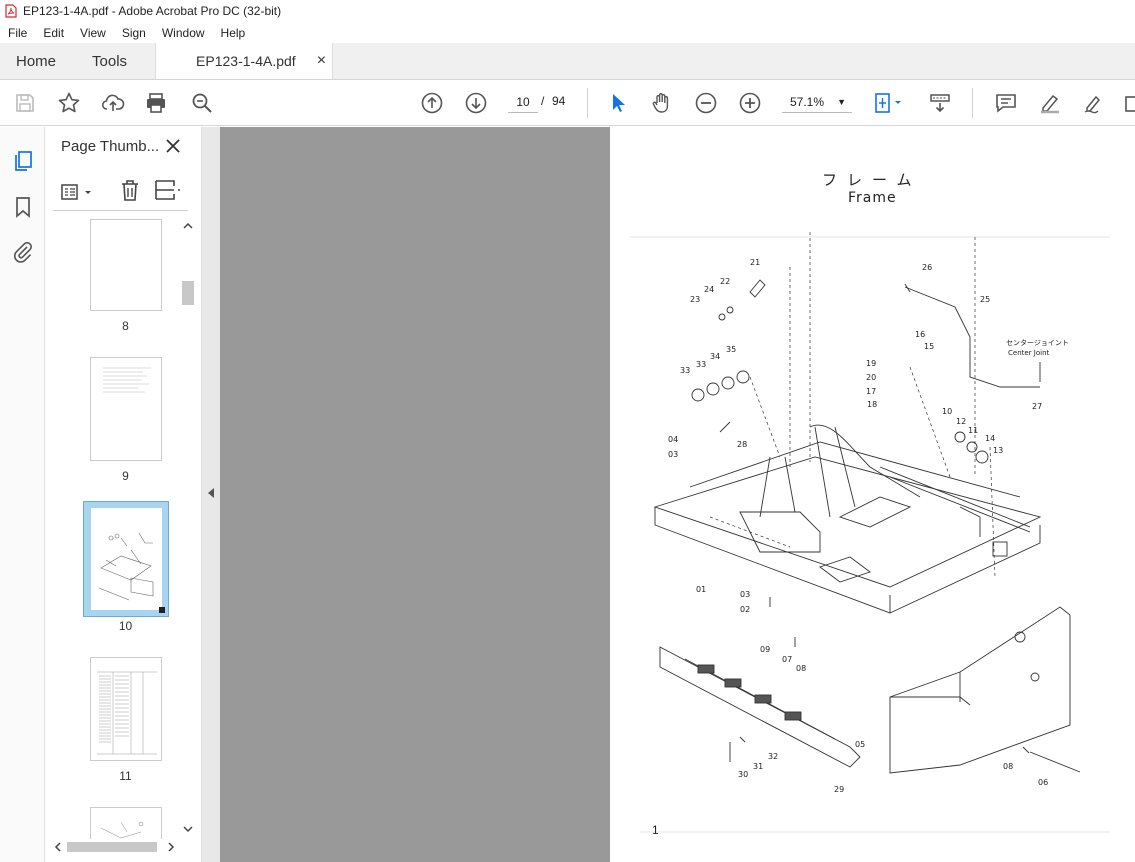 This screenshot has width=1135, height=862. What do you see at coordinates (156, 103) in the screenshot?
I see `print-icon` at bounding box center [156, 103].